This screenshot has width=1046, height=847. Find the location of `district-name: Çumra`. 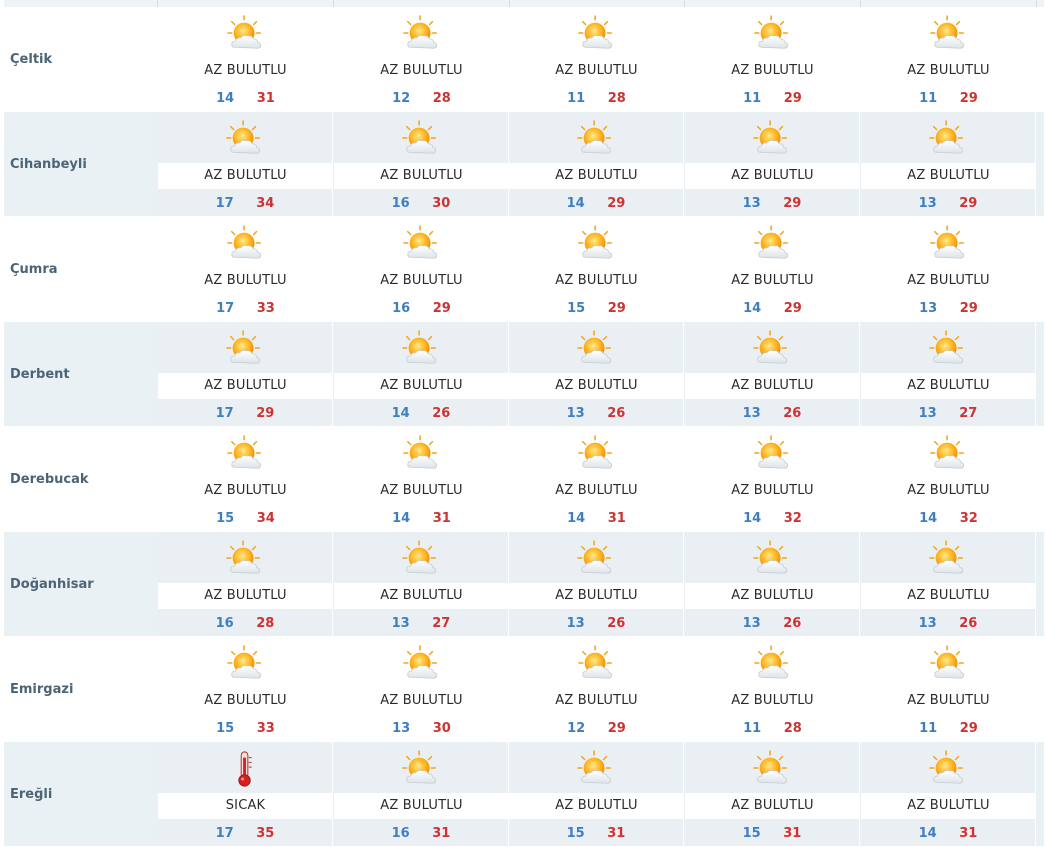

district-name: Çumra is located at coordinates (81, 269).